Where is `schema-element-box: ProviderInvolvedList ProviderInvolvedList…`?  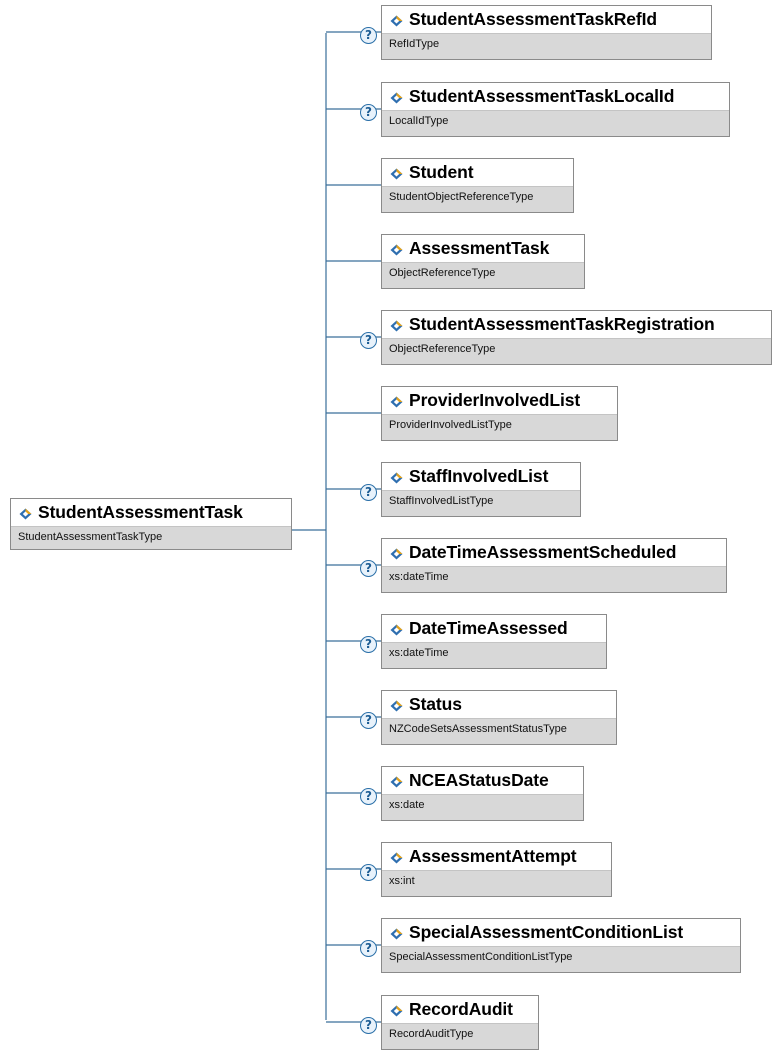
schema-element-box: ProviderInvolvedList ProviderInvolvedList… is located at coordinates (499, 413).